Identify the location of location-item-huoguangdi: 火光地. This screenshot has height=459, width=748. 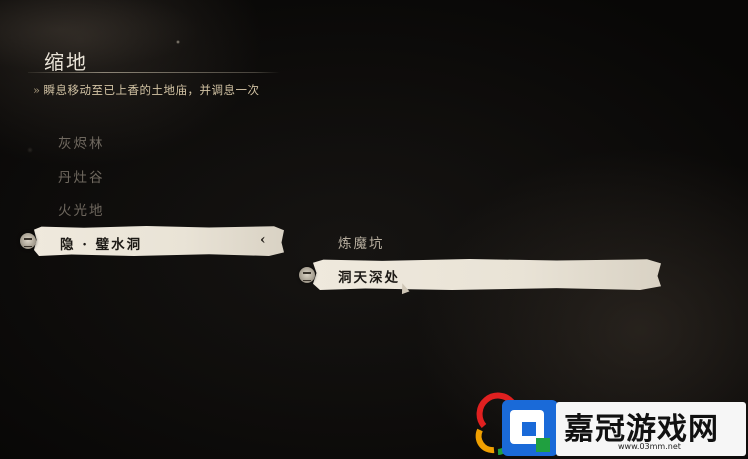
(81, 209).